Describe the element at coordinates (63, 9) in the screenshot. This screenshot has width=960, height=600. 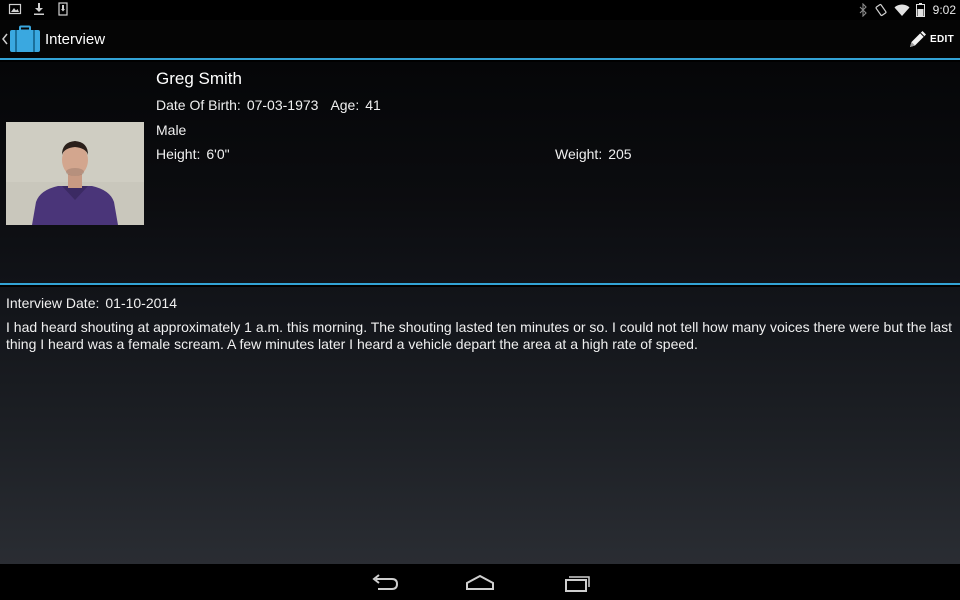
I see `sd-card-icon` at that location.